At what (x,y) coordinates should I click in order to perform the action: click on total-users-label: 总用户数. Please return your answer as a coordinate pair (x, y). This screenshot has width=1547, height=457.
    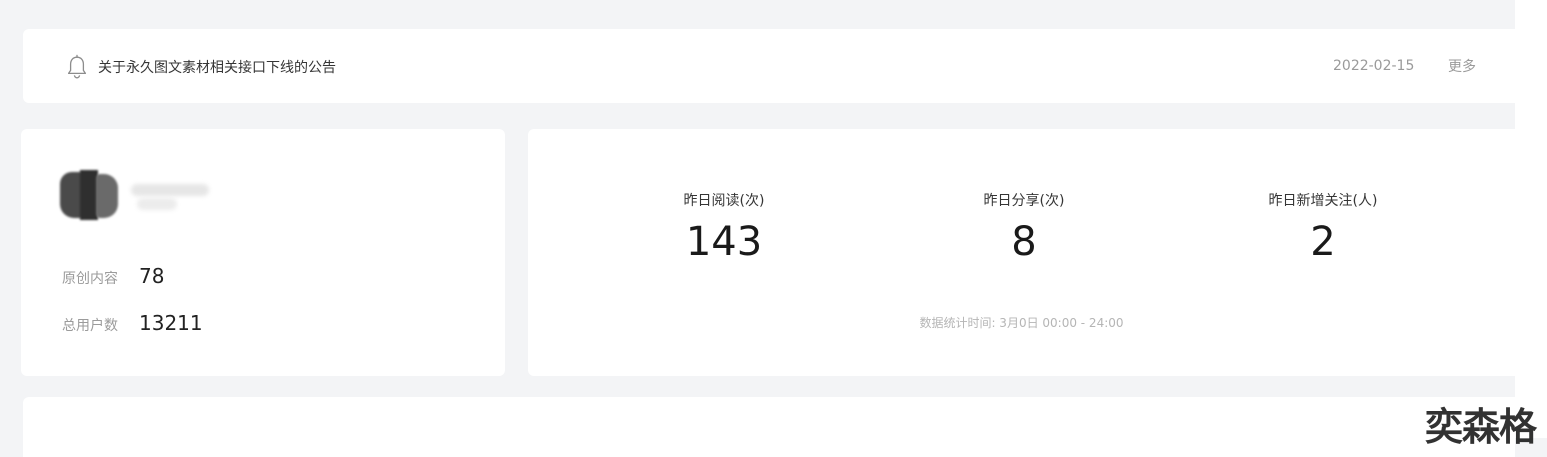
    Looking at the image, I should click on (90, 326).